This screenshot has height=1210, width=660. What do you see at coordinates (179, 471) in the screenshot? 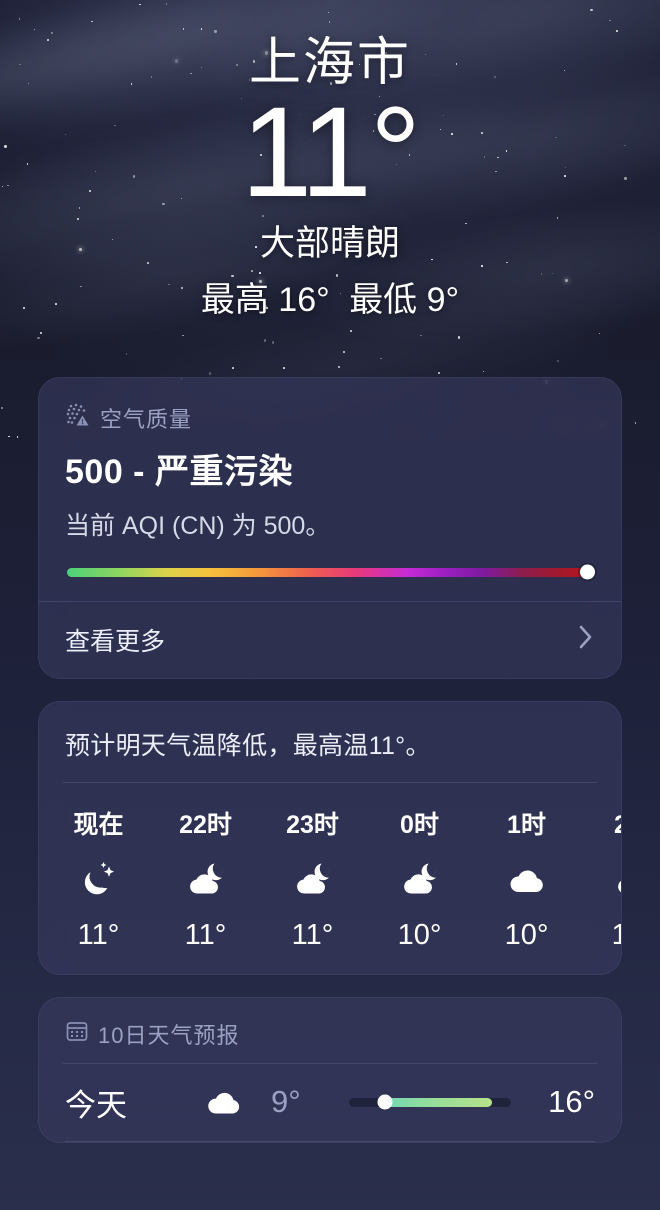
I see `air-quality-title: 500 - 严重污染` at bounding box center [179, 471].